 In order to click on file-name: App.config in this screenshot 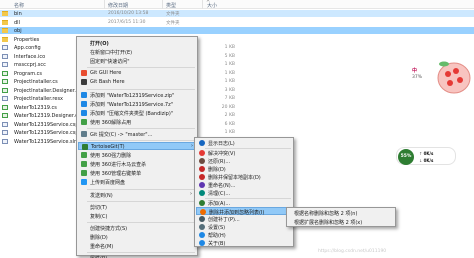, I will do `click(27, 48)`.